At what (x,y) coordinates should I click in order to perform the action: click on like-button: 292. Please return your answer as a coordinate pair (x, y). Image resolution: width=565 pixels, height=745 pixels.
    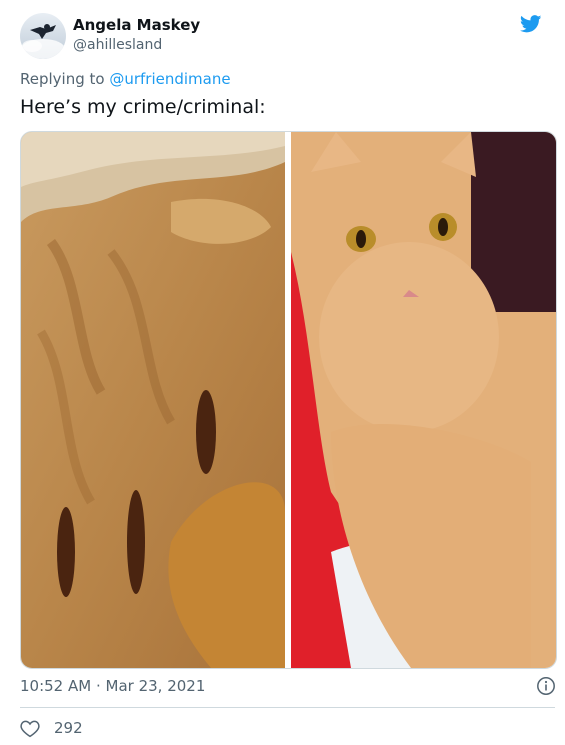
    Looking at the image, I should click on (51, 728).